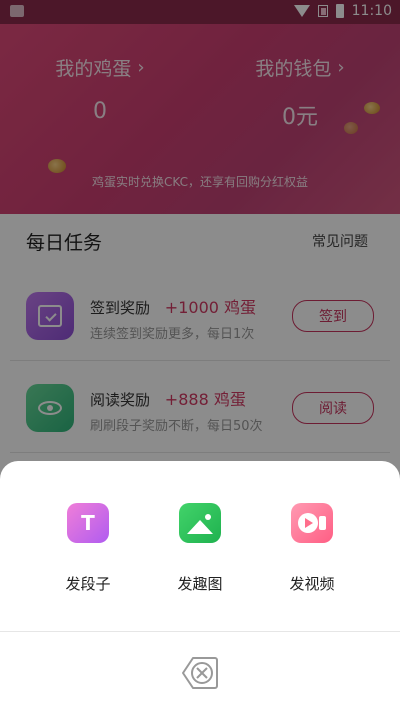  Describe the element at coordinates (88, 523) in the screenshot. I see `text-post-icon: T` at that location.